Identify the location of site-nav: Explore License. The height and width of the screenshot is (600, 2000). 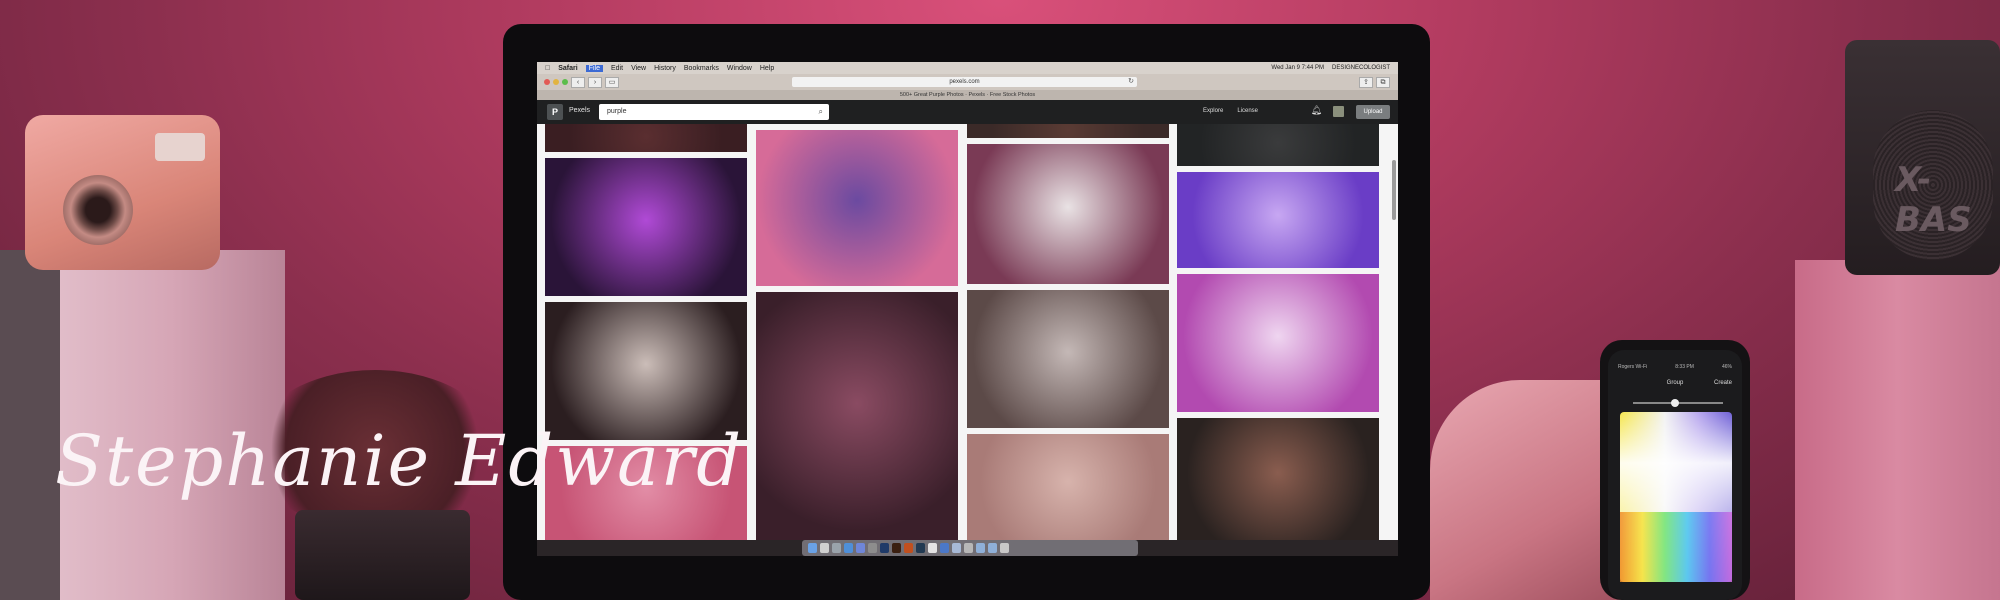
(1230, 111).